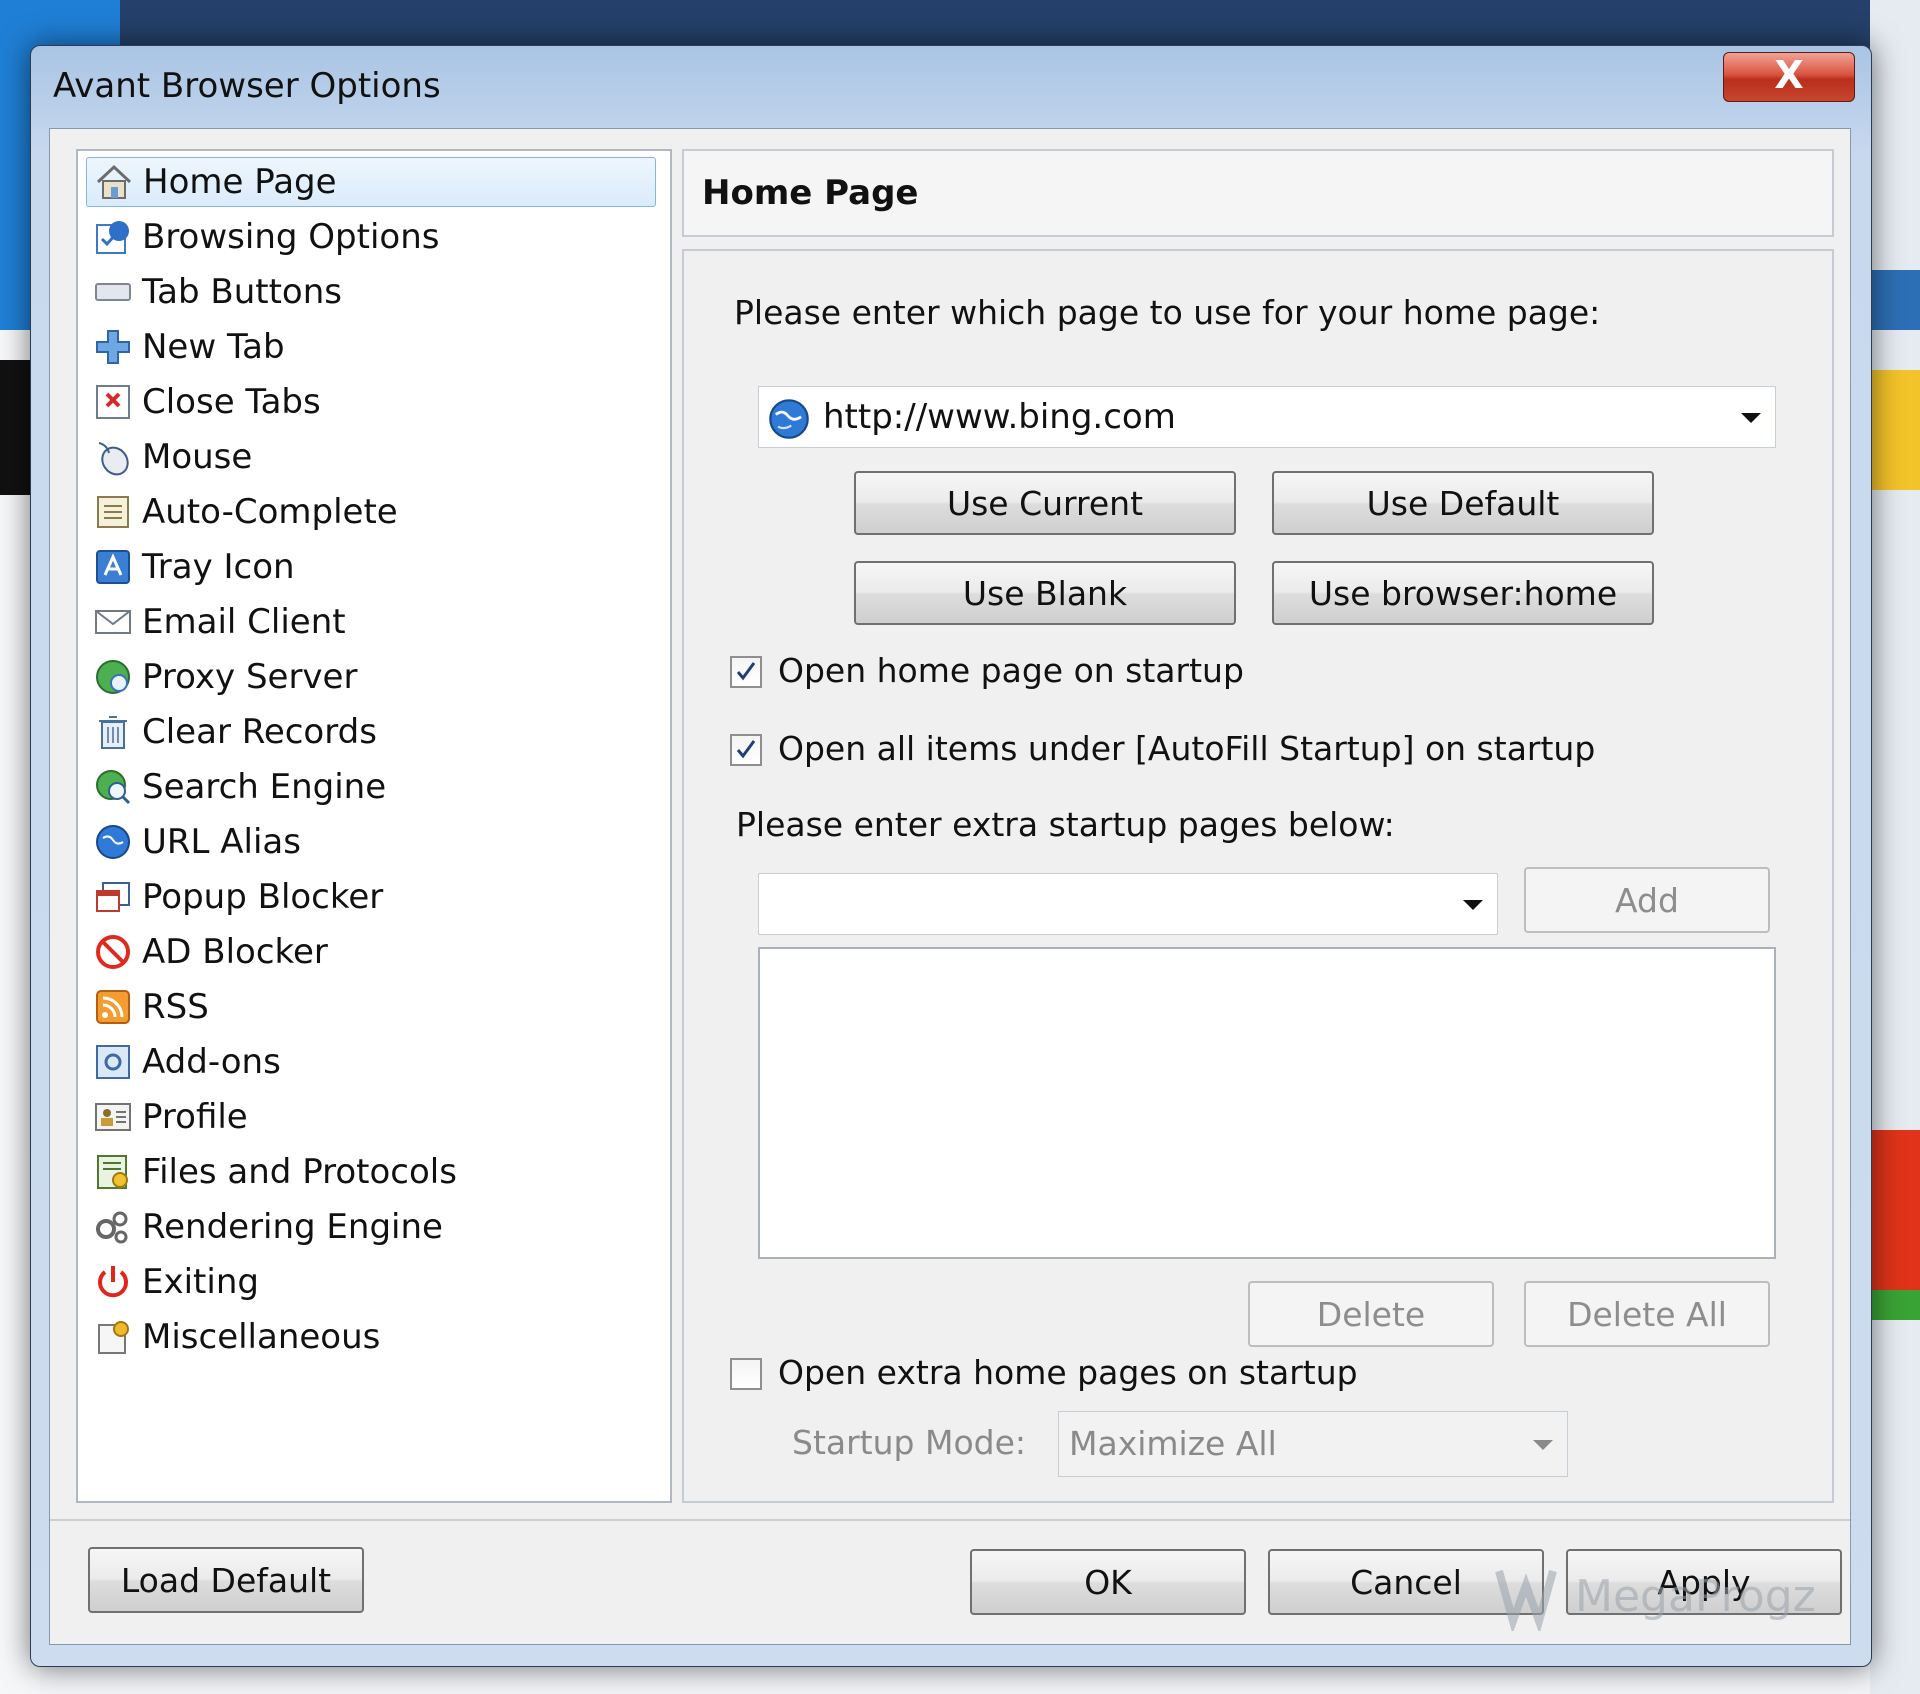  Describe the element at coordinates (371, 1117) in the screenshot. I see `nav-item-profile: Profile` at that location.